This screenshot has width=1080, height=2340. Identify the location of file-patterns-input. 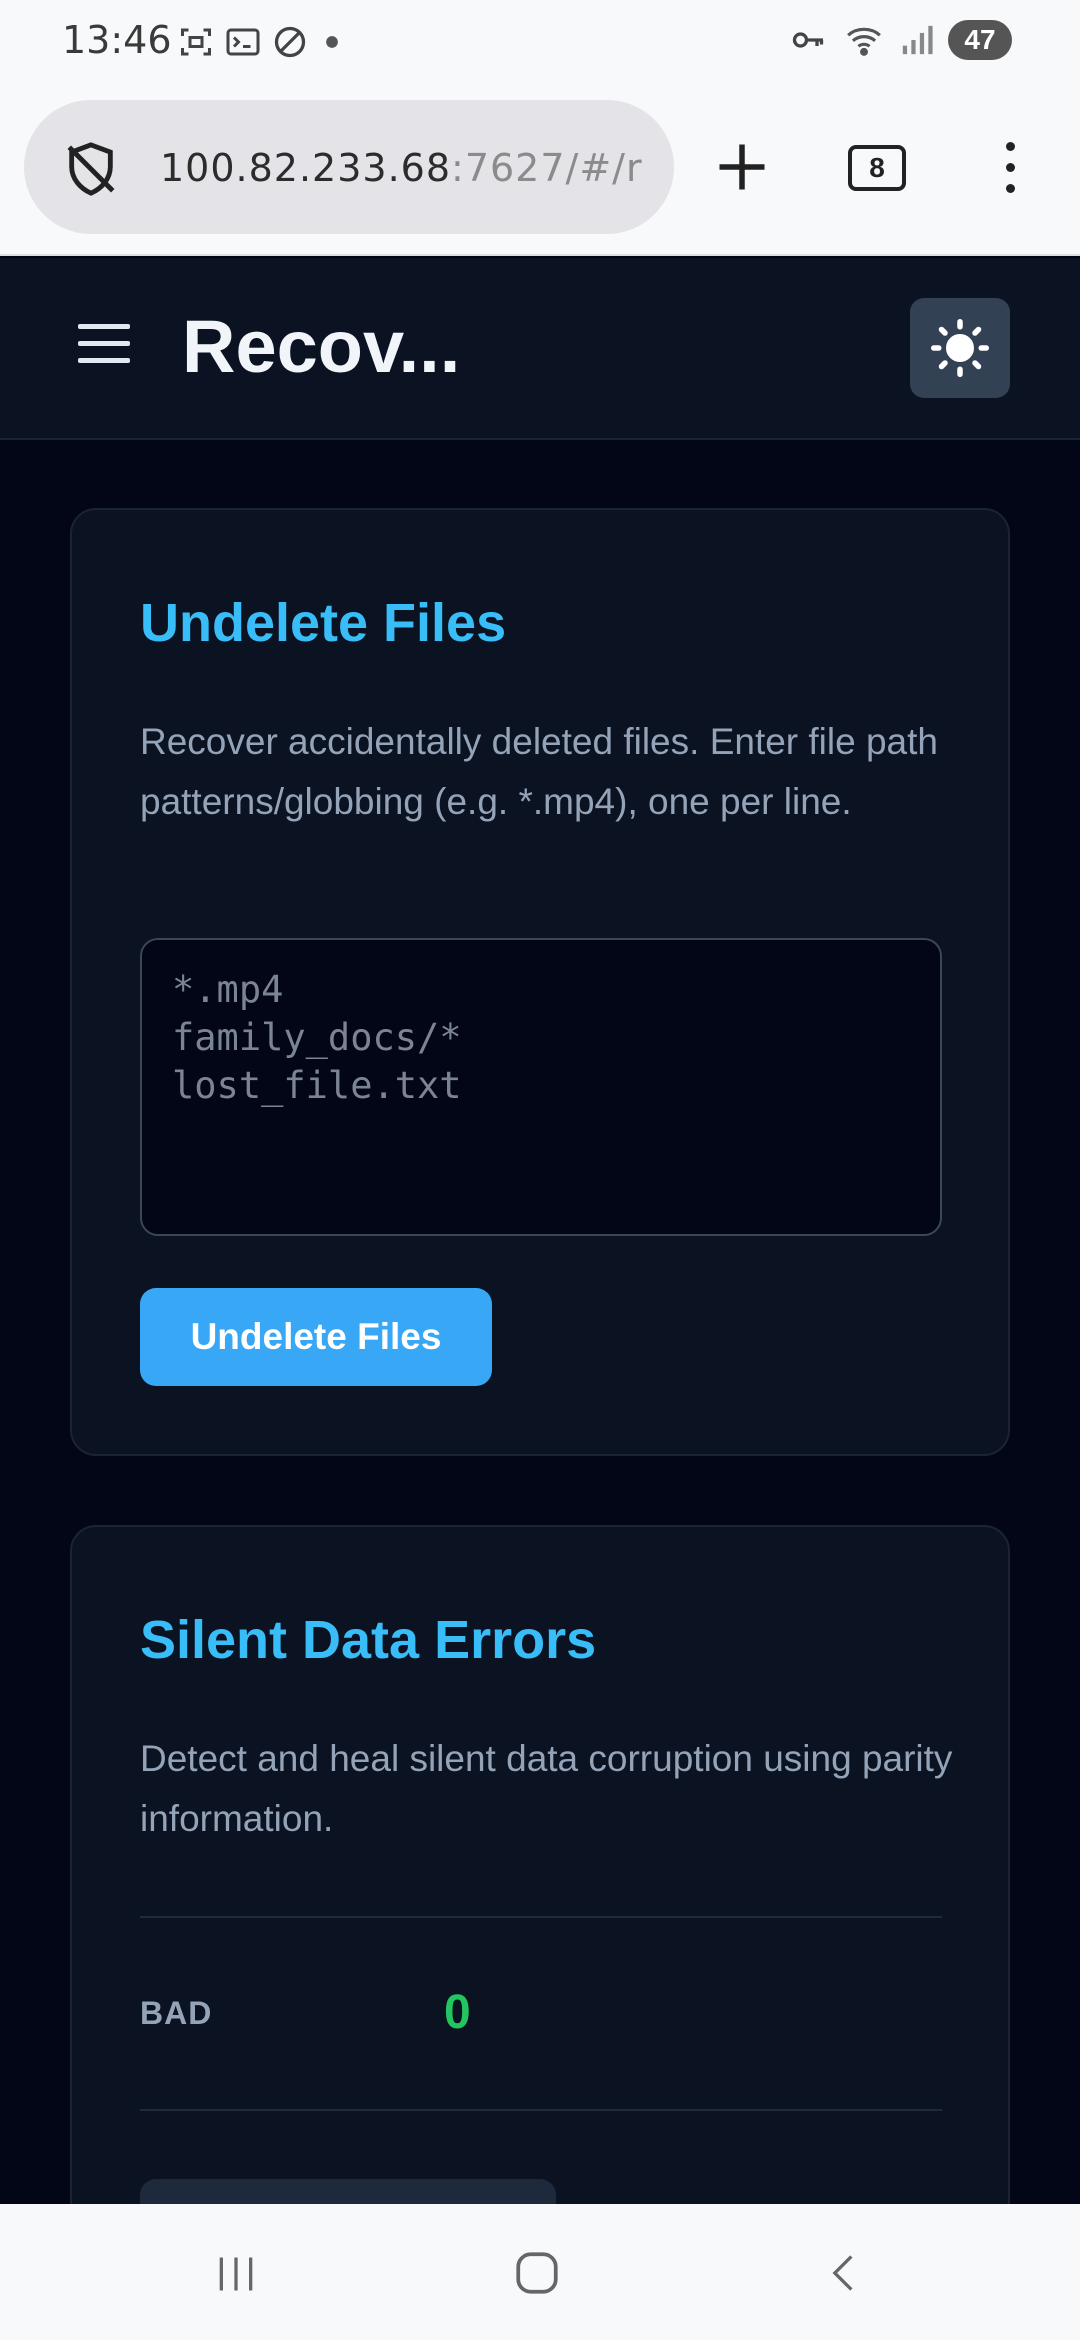
(541, 1087).